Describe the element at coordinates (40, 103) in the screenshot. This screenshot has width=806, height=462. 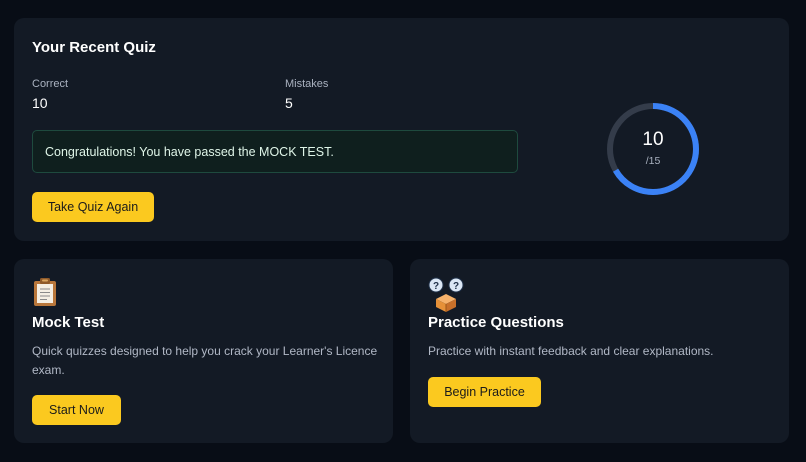
I see `correct-value: 10` at that location.